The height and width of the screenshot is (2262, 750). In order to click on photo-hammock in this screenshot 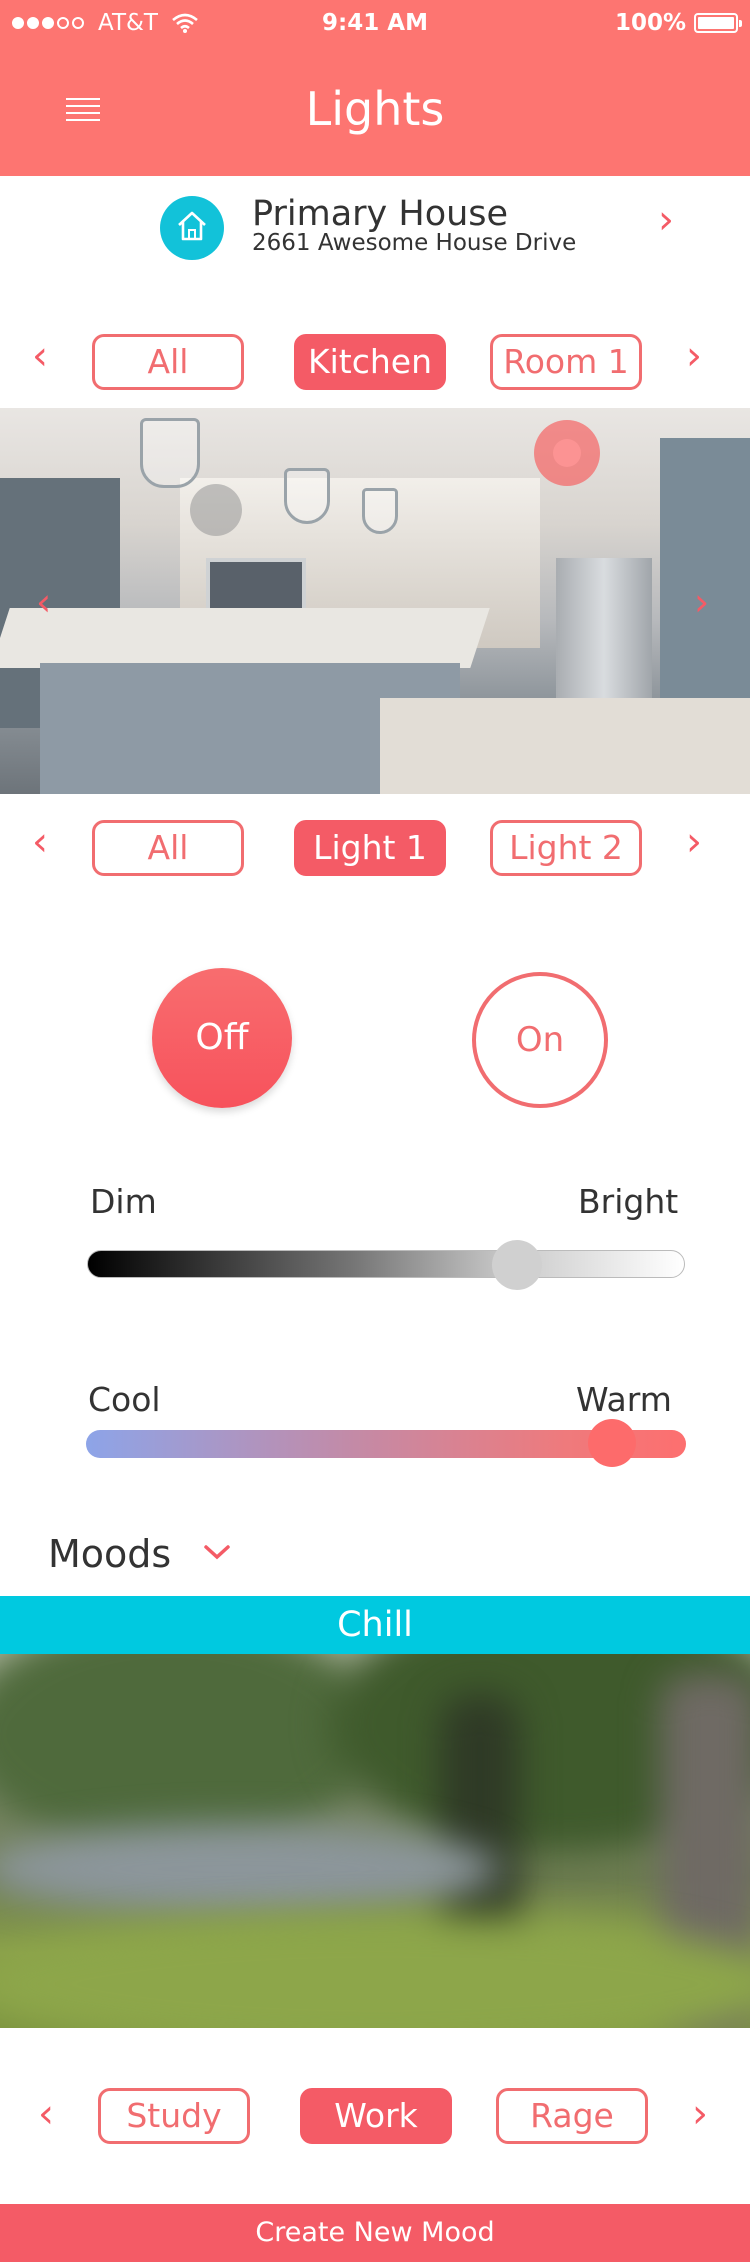, I will do `click(250, 1869)`.